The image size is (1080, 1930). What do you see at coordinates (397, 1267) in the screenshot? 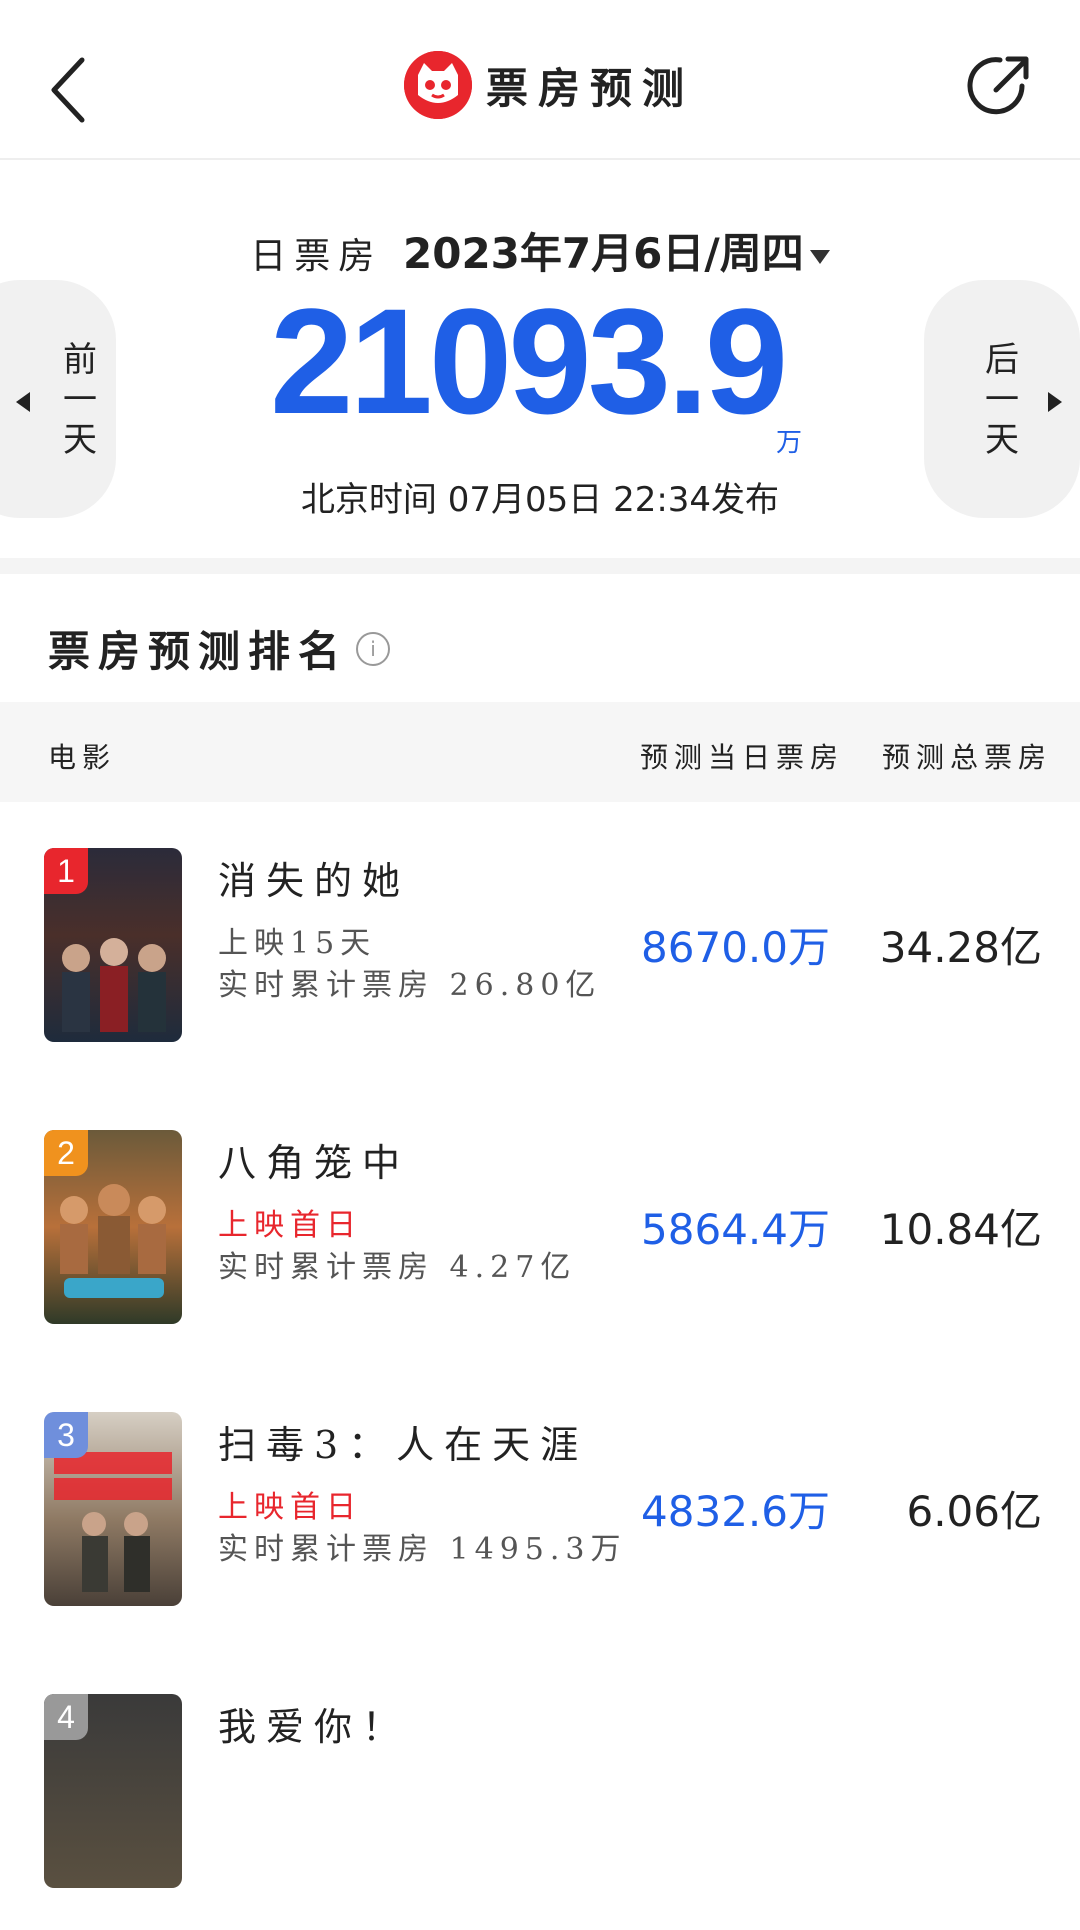
I see `cumulative-box-office: 实时累计票房 4.27亿` at bounding box center [397, 1267].